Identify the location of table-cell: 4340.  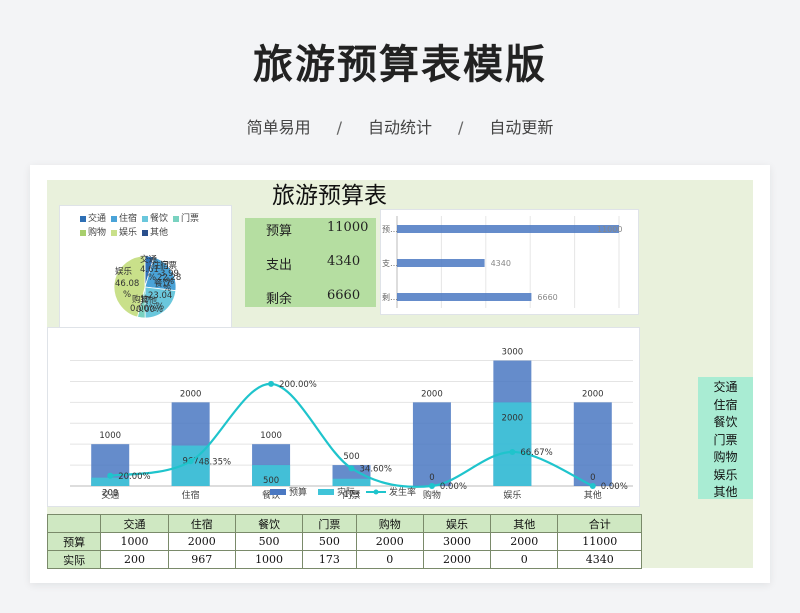
(599, 559).